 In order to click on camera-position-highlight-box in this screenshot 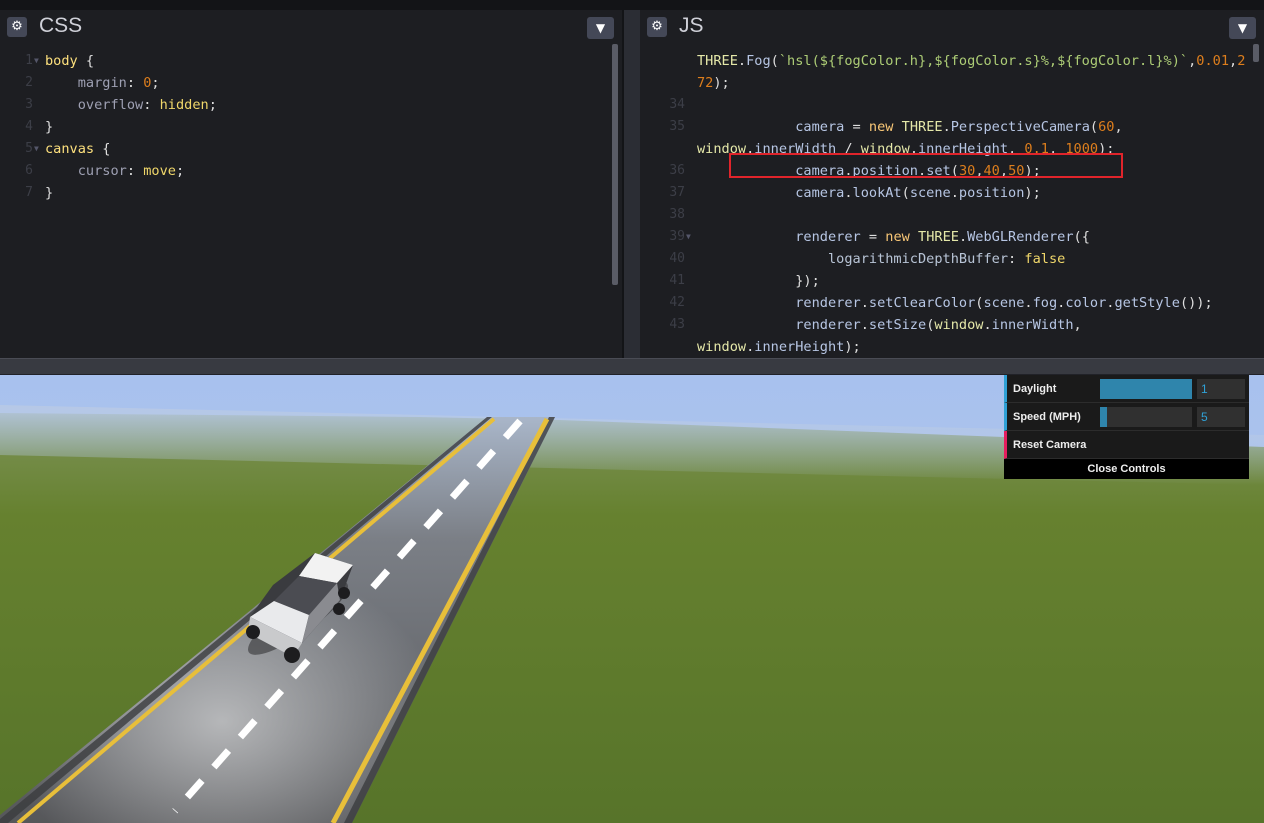, I will do `click(926, 165)`.